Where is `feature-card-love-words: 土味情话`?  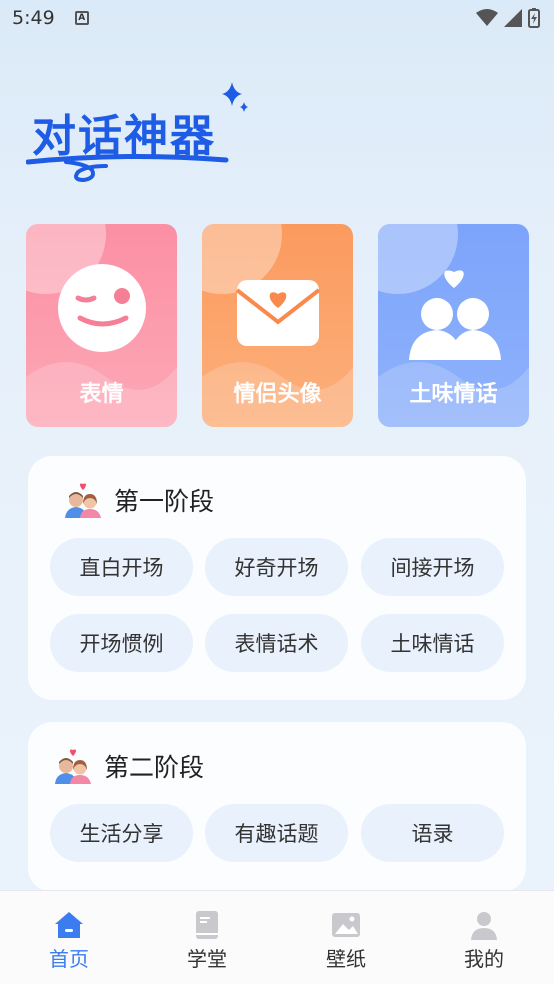 feature-card-love-words: 土味情话 is located at coordinates (453, 325).